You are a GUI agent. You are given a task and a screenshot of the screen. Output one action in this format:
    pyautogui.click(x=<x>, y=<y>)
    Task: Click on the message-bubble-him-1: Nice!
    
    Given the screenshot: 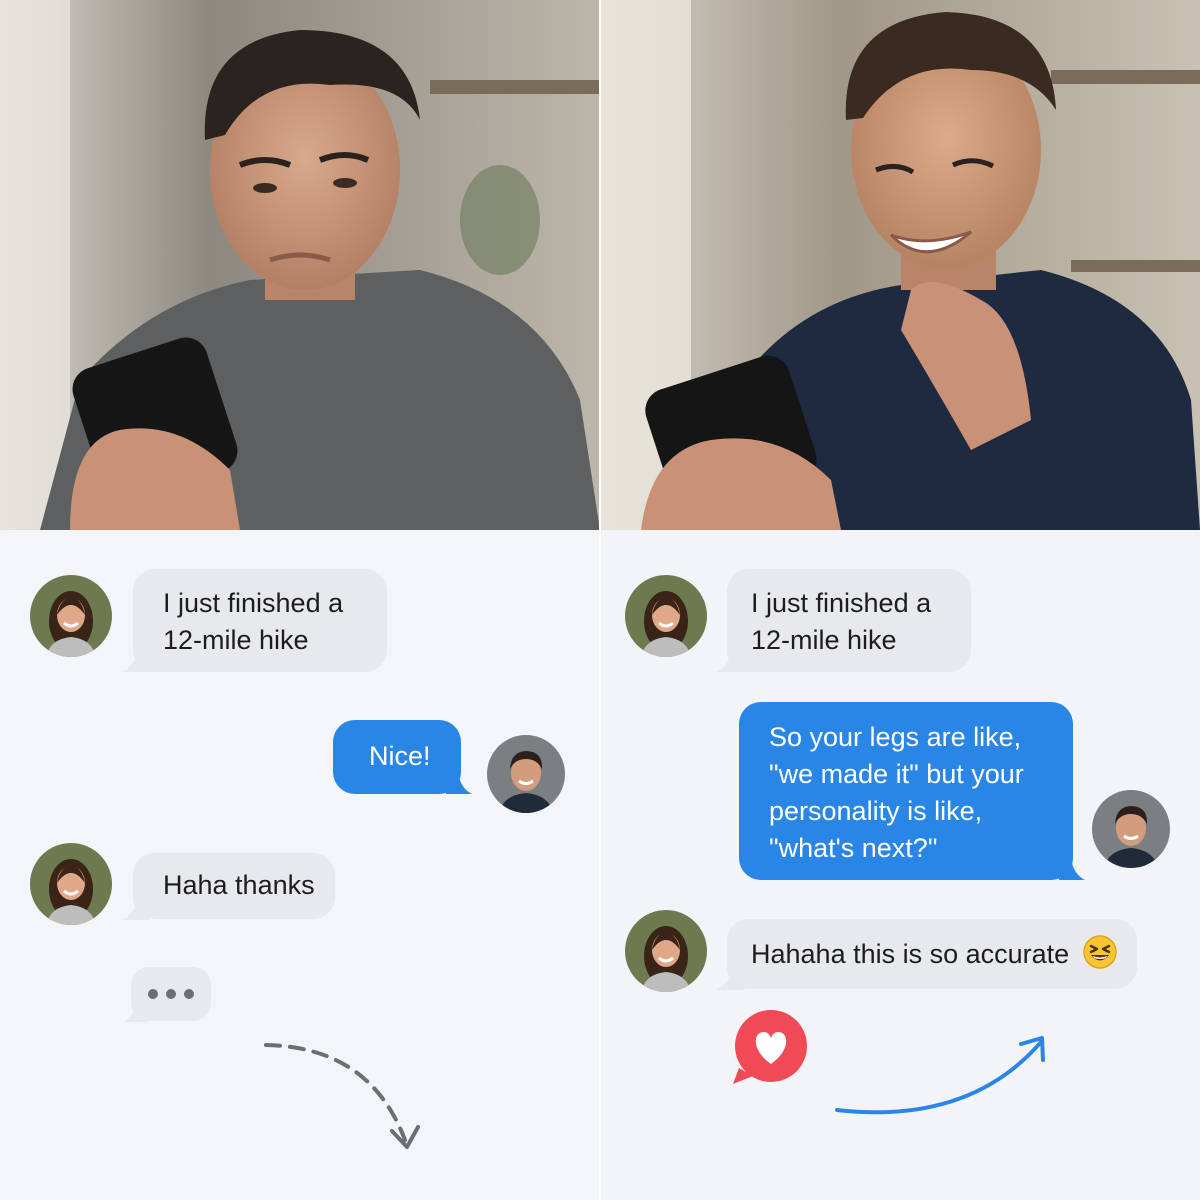 What is the action you would take?
    pyautogui.click(x=397, y=757)
    